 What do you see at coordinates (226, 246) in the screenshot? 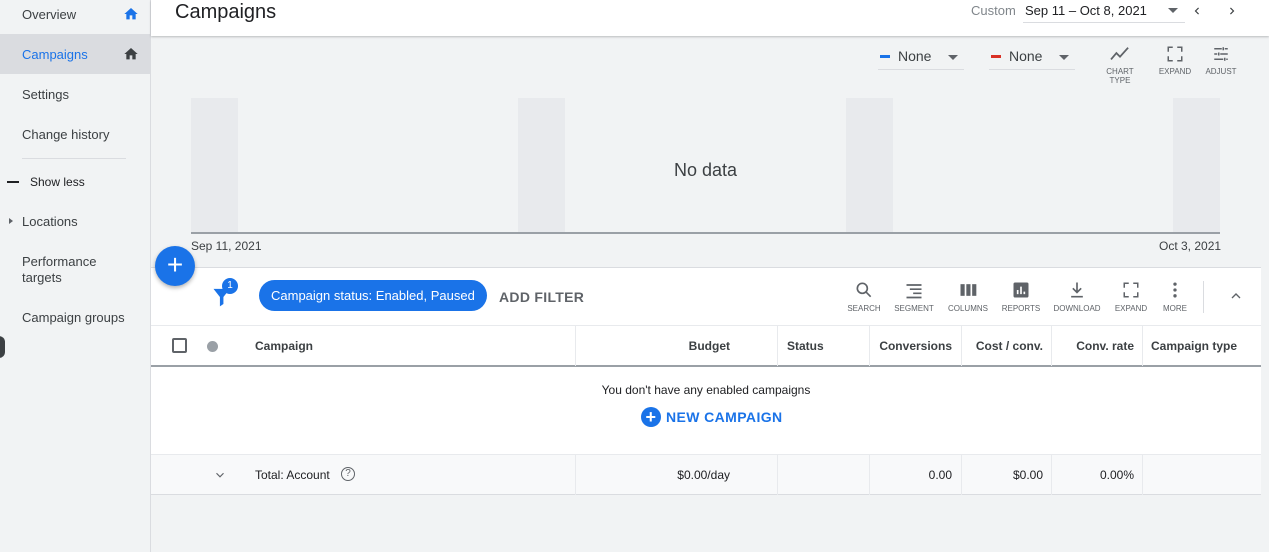
I see `chart-x-start-label: Sep 11, 2021` at bounding box center [226, 246].